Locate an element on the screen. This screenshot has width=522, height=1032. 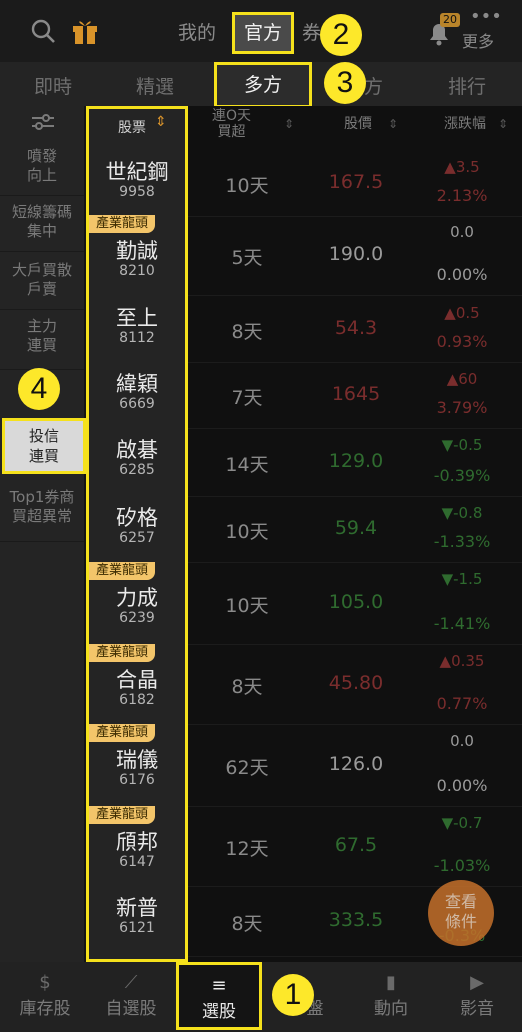
view-conditions-button: 查看 條件 is located at coordinates (461, 913).